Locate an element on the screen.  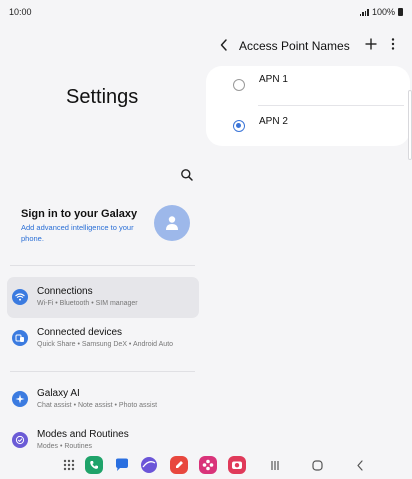
apps-grid-icon is located at coordinates (69, 465).